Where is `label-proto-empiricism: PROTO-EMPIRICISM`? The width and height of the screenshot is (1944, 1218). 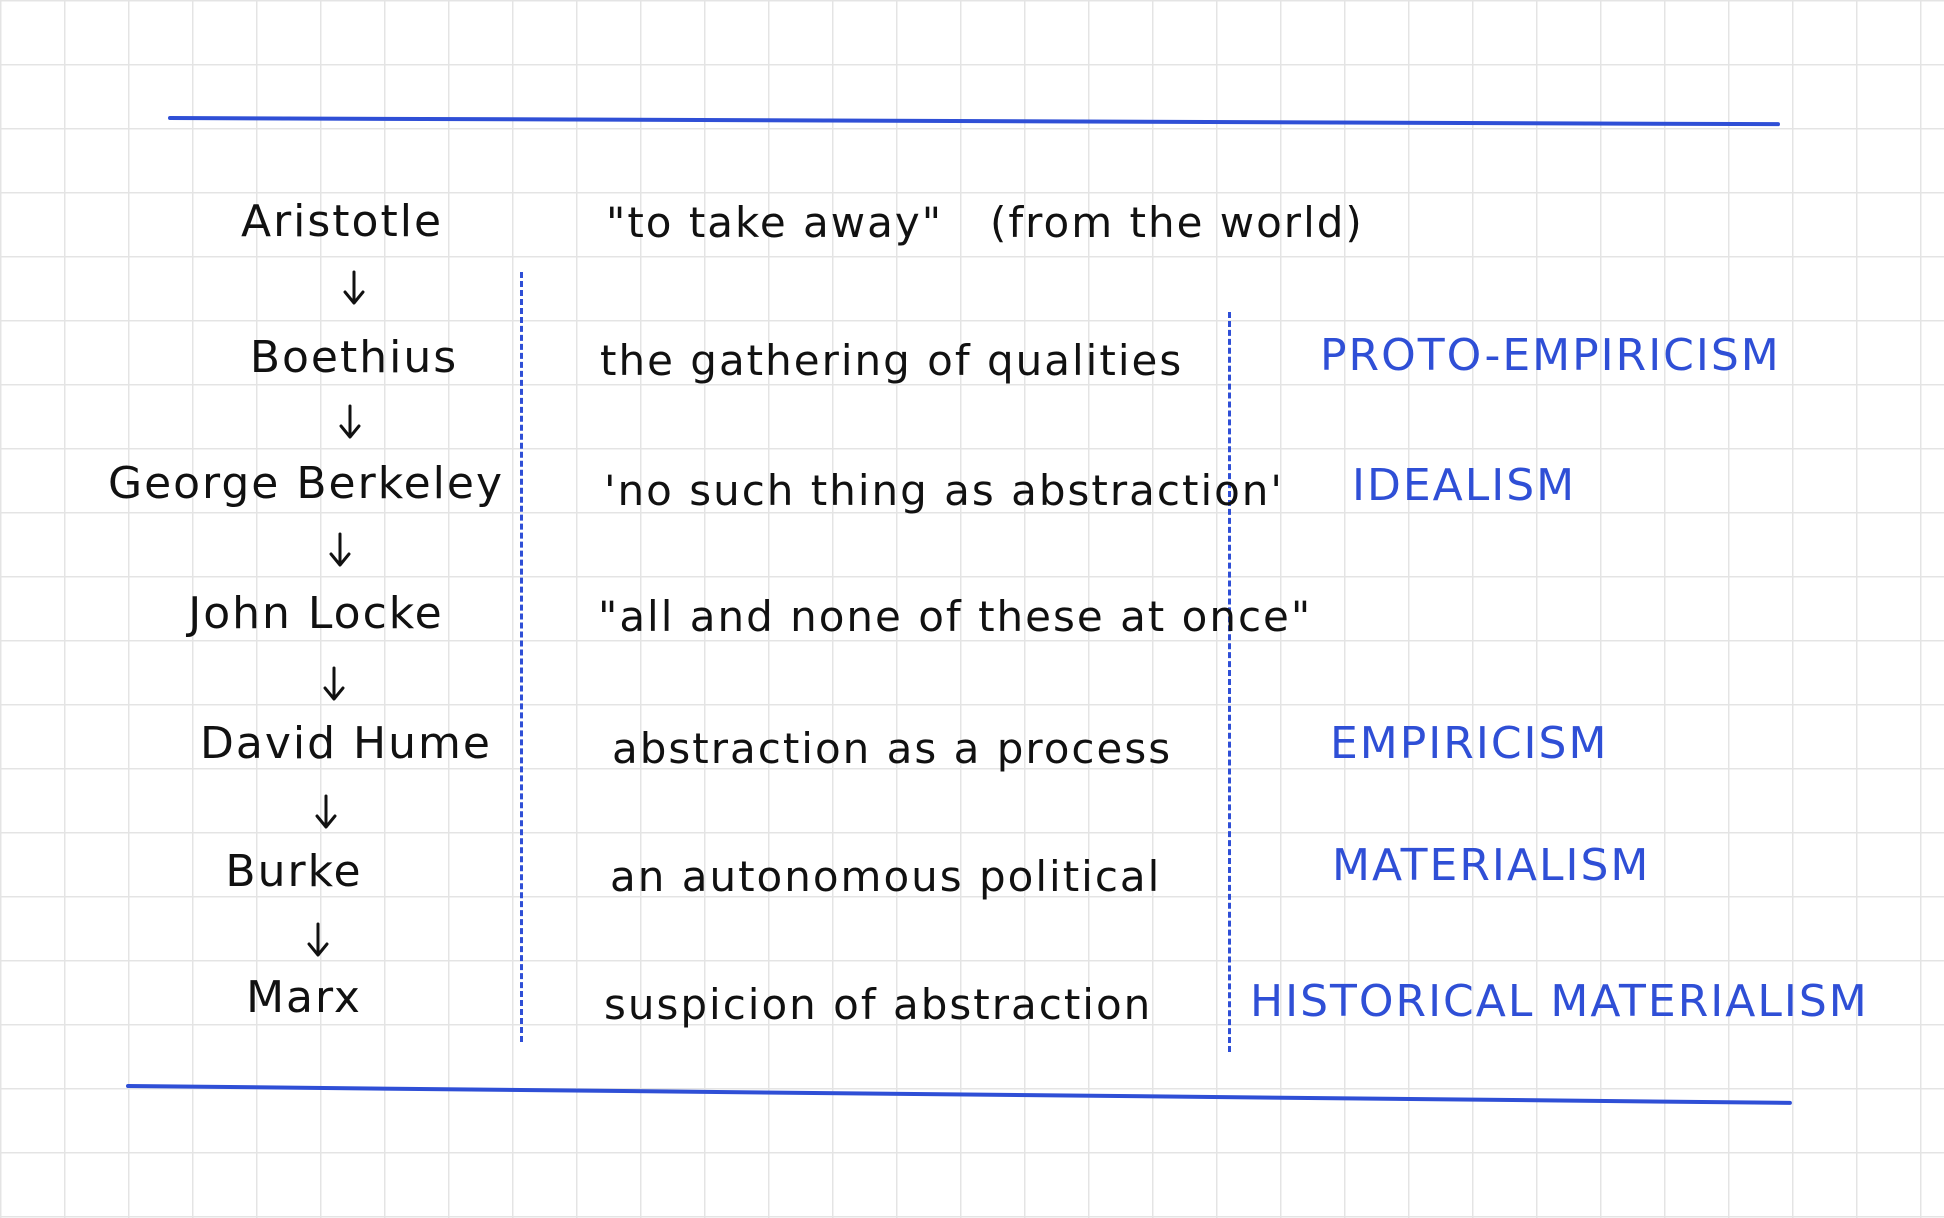 label-proto-empiricism: PROTO-EMPIRICISM is located at coordinates (1550, 355).